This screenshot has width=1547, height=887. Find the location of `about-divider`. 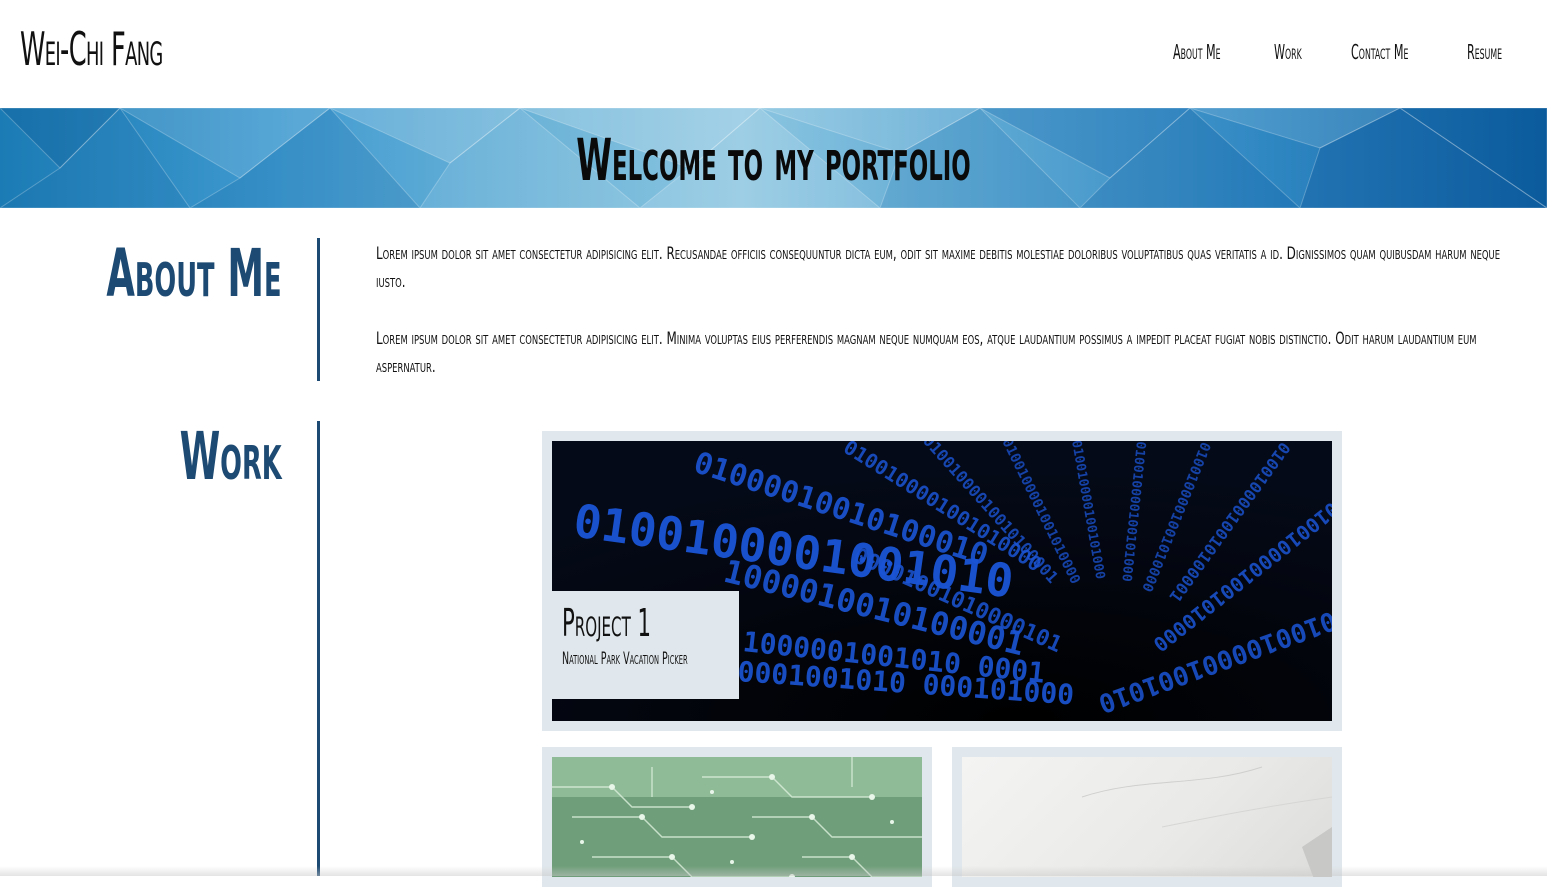

about-divider is located at coordinates (318, 309).